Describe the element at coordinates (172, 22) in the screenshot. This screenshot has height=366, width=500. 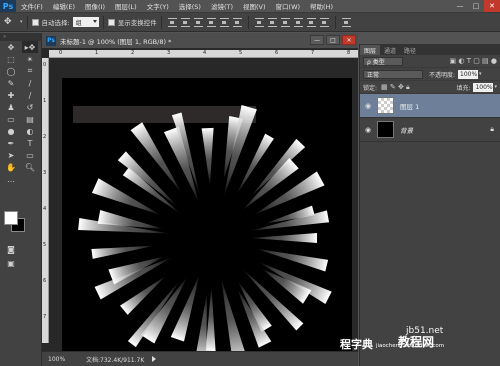
I see `align-top-icon` at that location.